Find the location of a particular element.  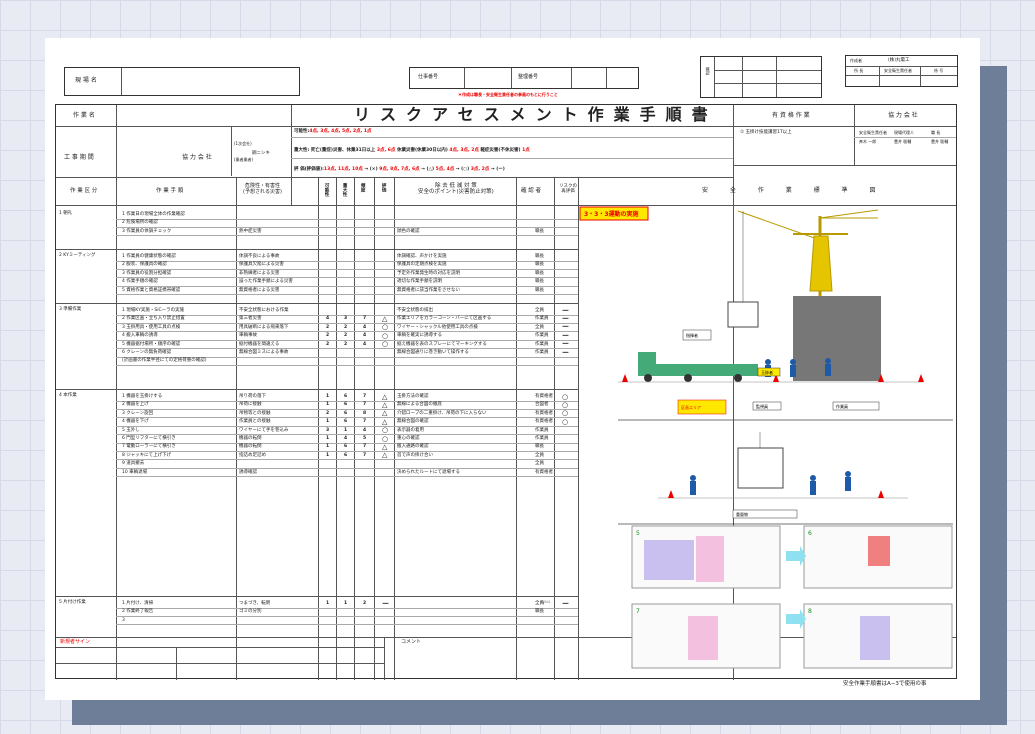

cell-tejun: 3 作業員の役割分担確認 is located at coordinates (147, 273).